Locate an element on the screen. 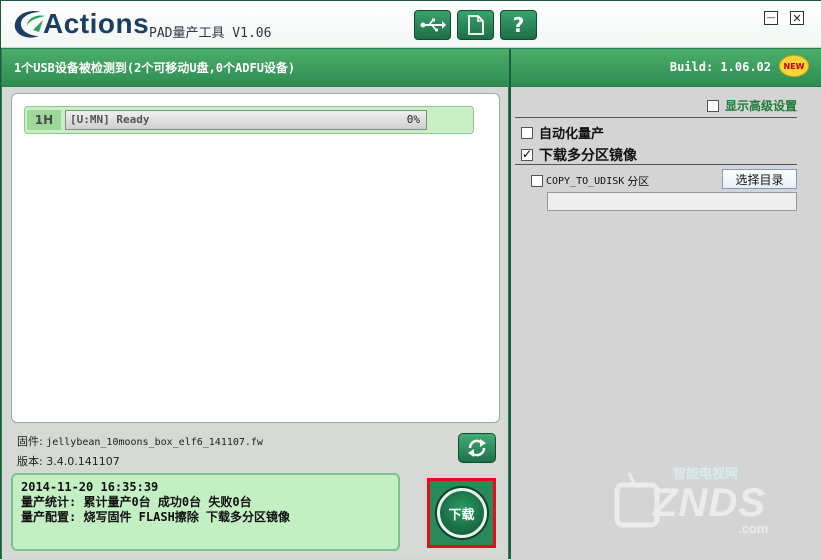 This screenshot has width=821, height=559. build-version: Build: 1.06.02 is located at coordinates (720, 67).